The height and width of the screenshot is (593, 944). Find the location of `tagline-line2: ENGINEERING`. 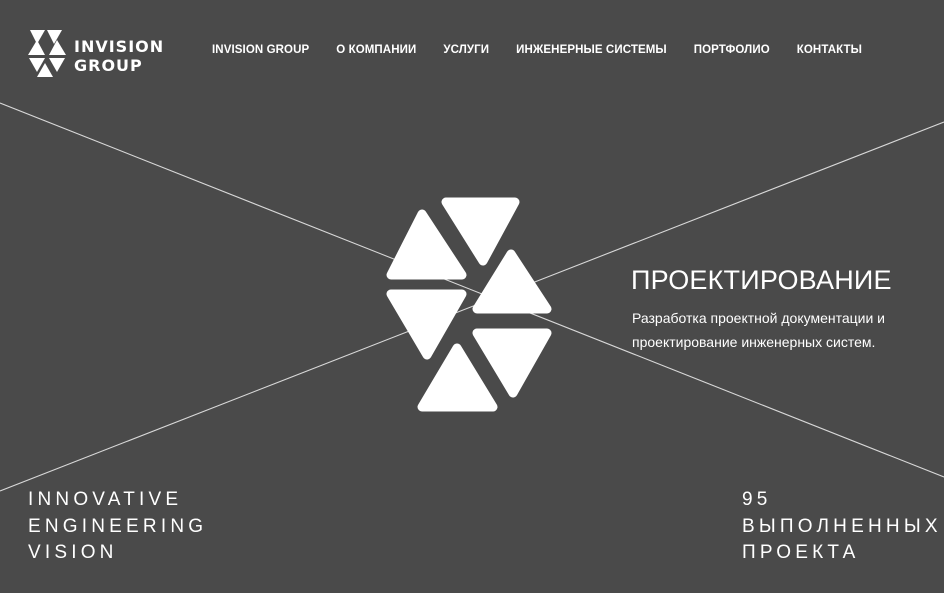

tagline-line2: ENGINEERING is located at coordinates (118, 526).